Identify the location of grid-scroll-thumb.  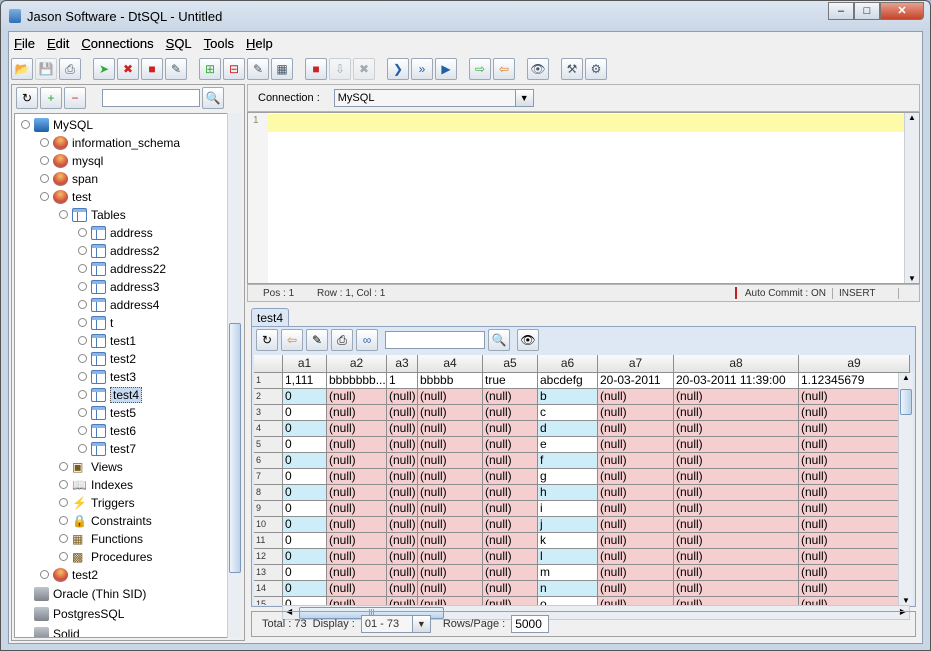
(906, 402).